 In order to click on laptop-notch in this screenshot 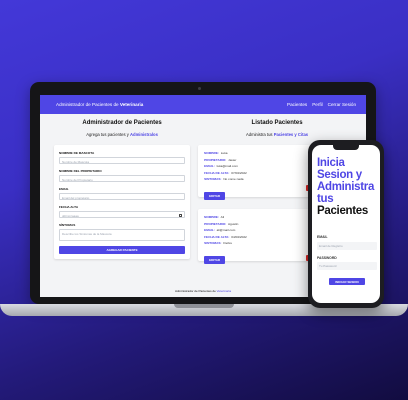, I will do `click(204, 306)`.